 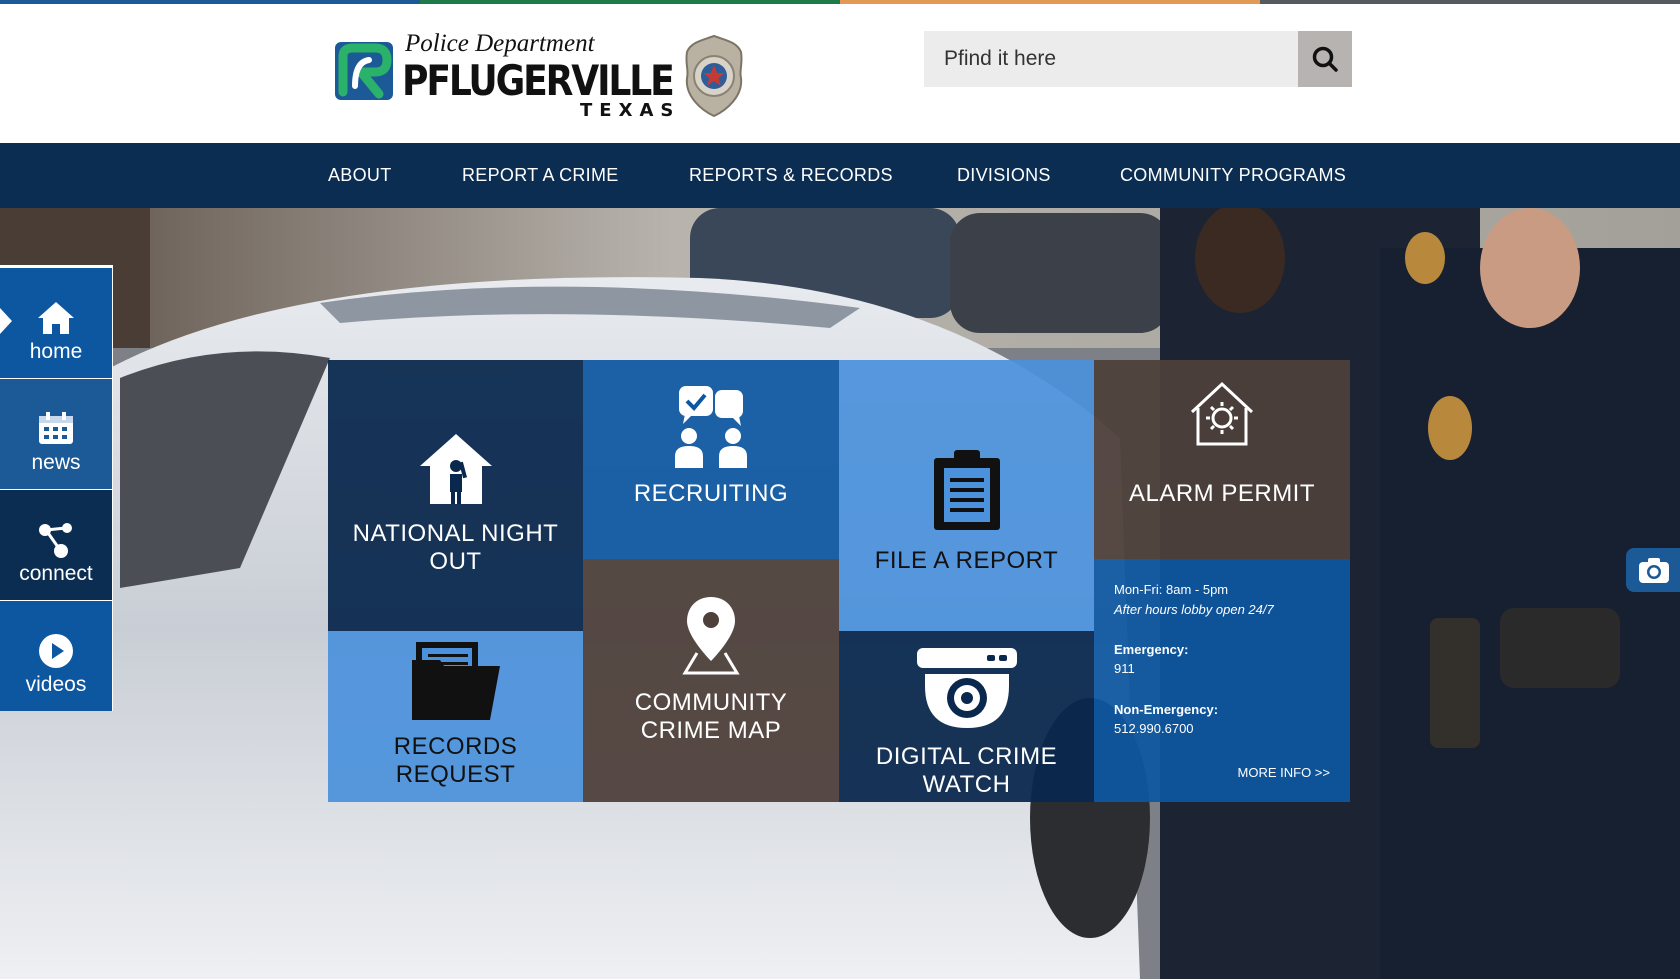 What do you see at coordinates (540, 175) in the screenshot?
I see `nav-item-report-a-crime: REPORT A CRIME` at bounding box center [540, 175].